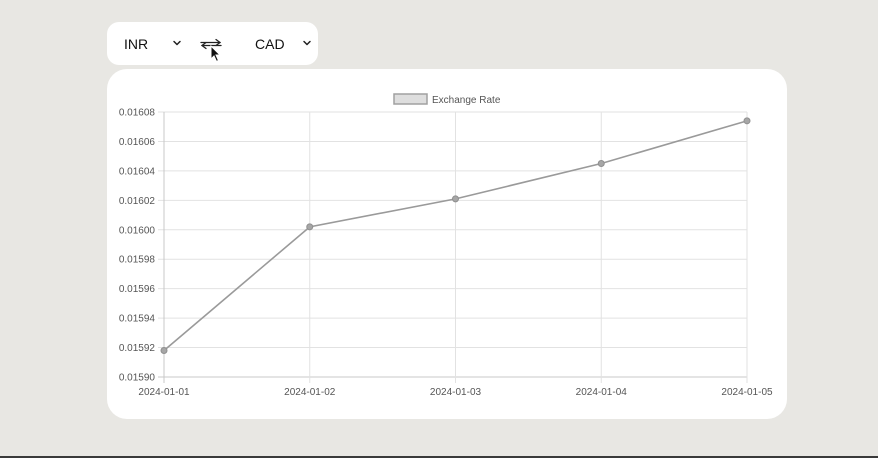 The height and width of the screenshot is (458, 878). I want to click on x-tick-label: 2024-01-05, so click(747, 392).